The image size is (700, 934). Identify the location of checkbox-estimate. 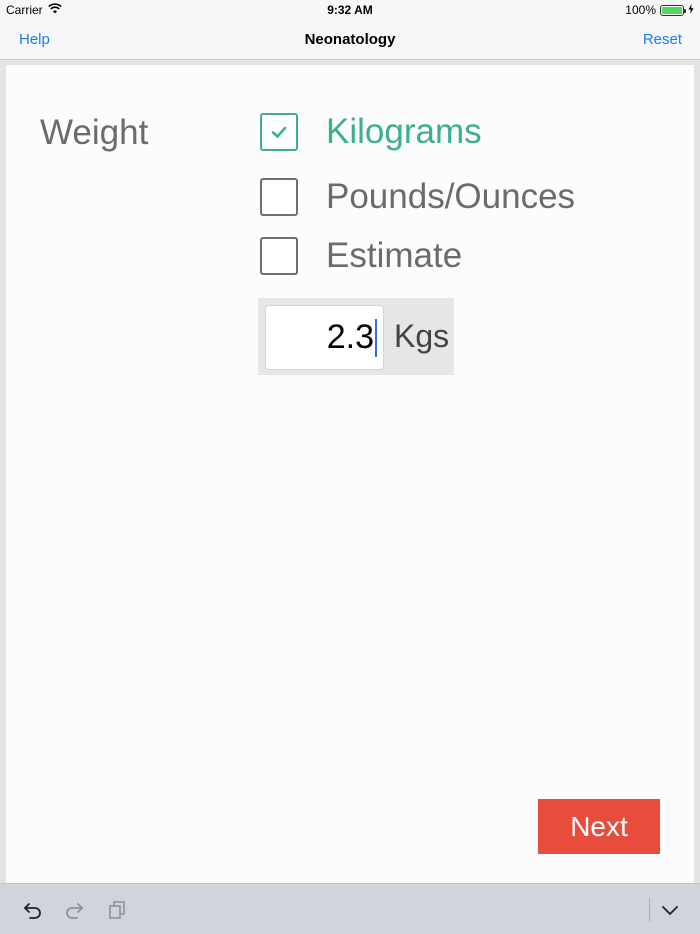
(279, 256).